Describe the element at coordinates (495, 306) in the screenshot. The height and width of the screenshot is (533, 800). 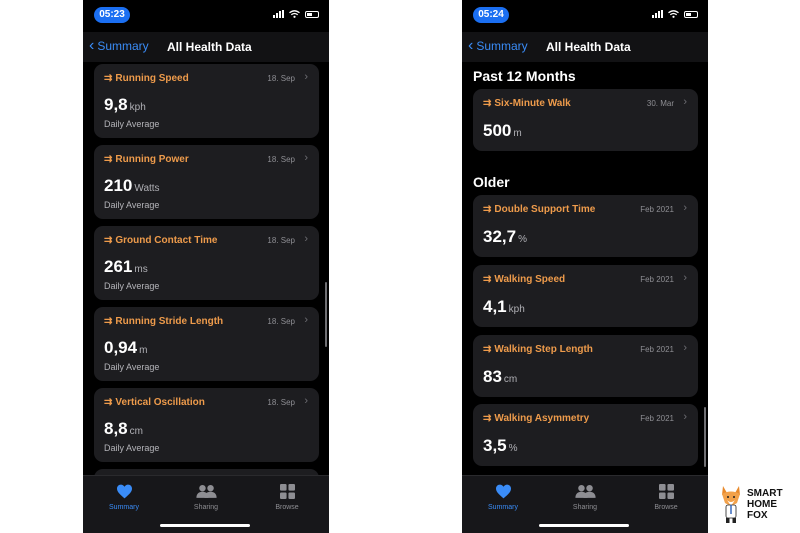
I see `value-number: 4,1` at that location.